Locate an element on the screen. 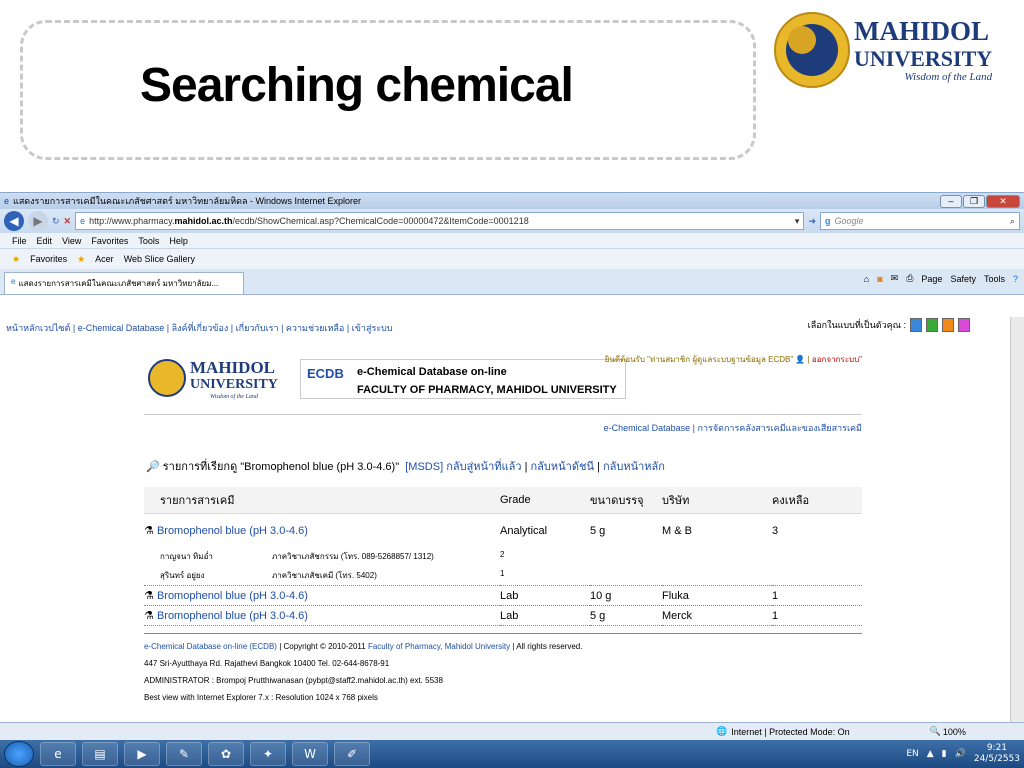 Image resolution: width=1024 pixels, height=768 pixels. theme-label: เลือกในแบบที่เป็นตัวคุณ : is located at coordinates (856, 325).